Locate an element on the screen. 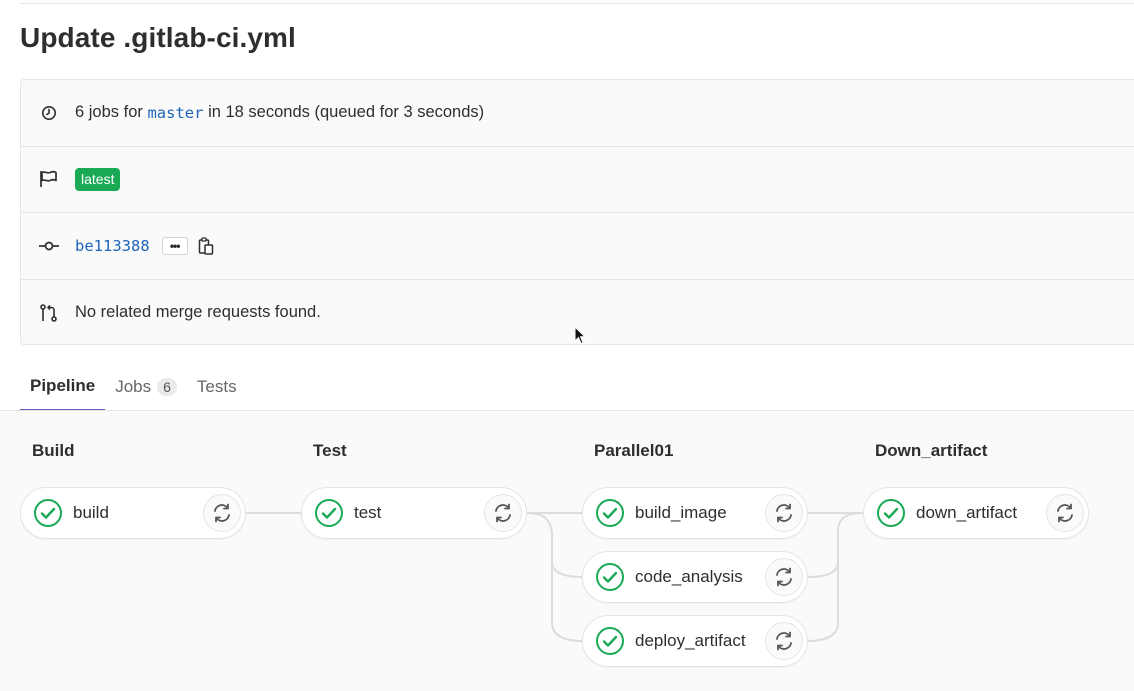 The height and width of the screenshot is (691, 1134). stage-title-build: Build is located at coordinates (53, 450).